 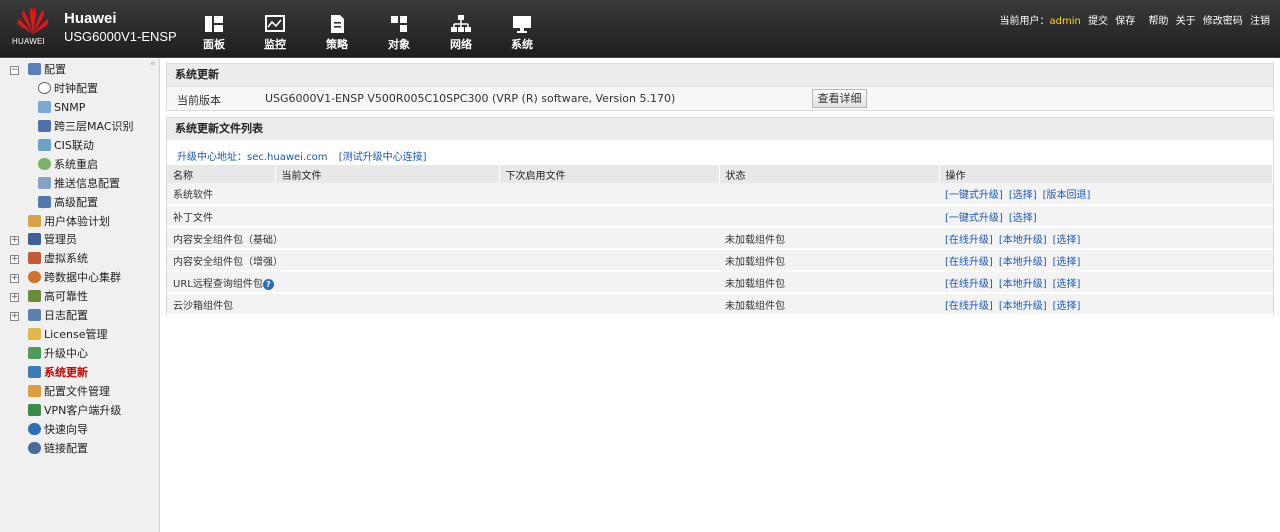 What do you see at coordinates (443, 194) in the screenshot?
I see `file-name: 系统软件` at bounding box center [443, 194].